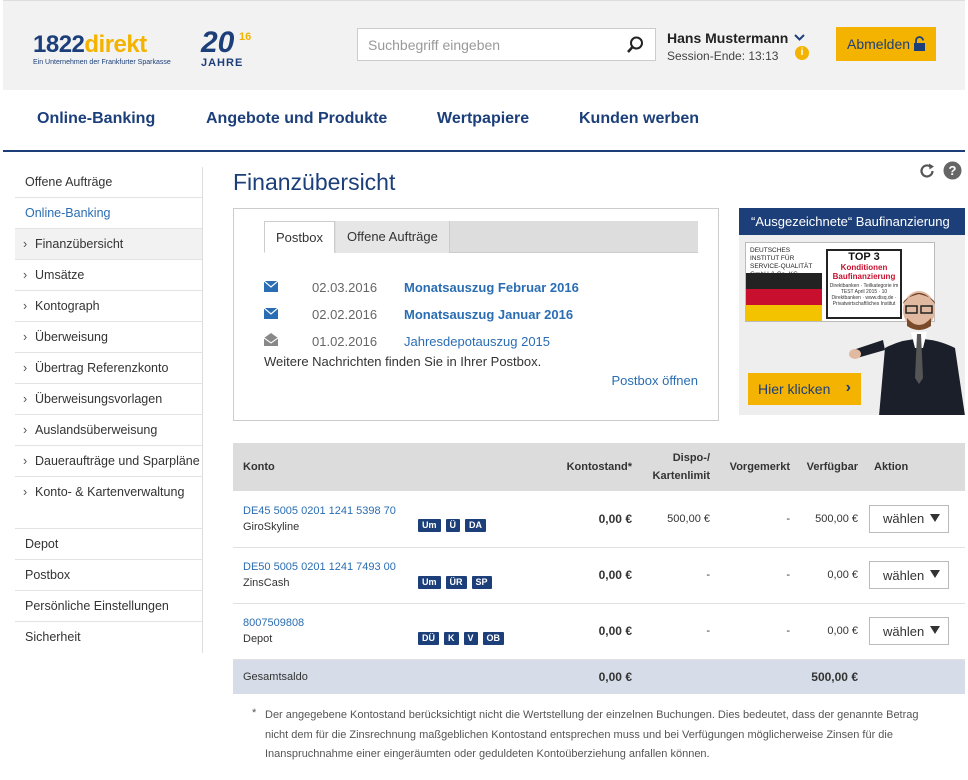  Describe the element at coordinates (218, 42) in the screenshot. I see `jubilee-number: 20` at that location.